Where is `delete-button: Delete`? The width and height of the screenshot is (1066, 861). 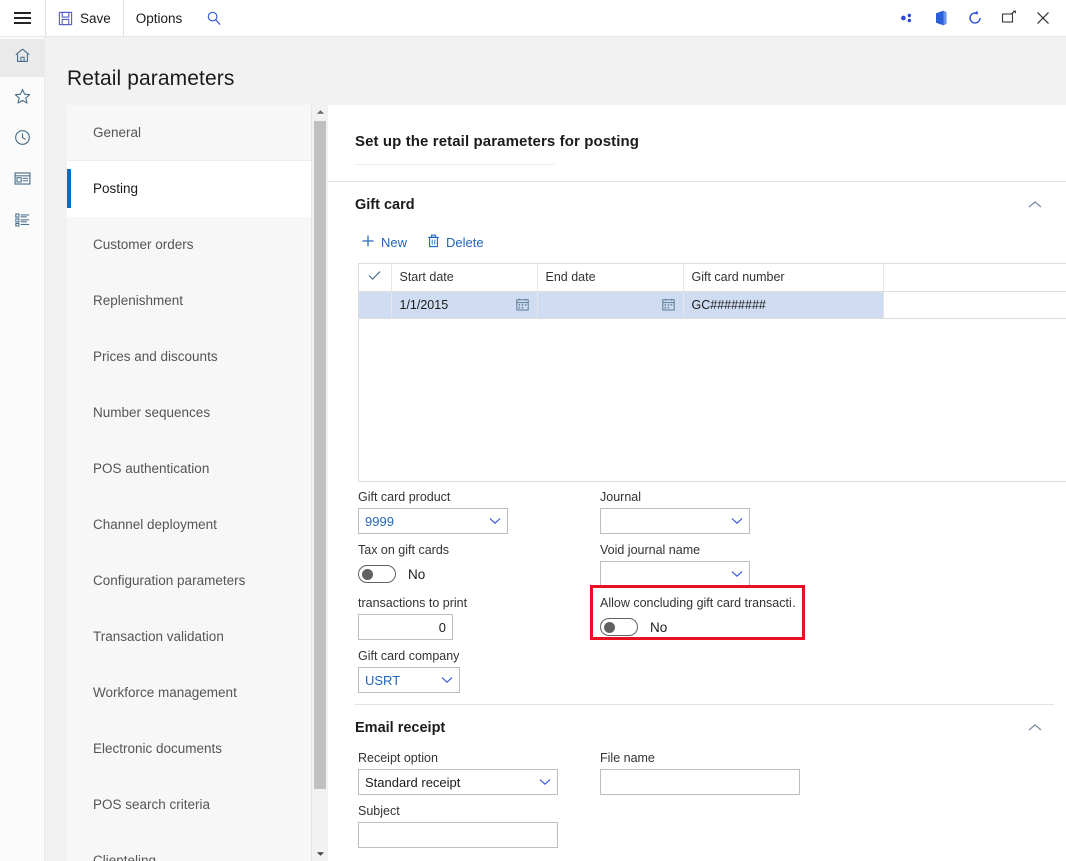
delete-button: Delete is located at coordinates (455, 242).